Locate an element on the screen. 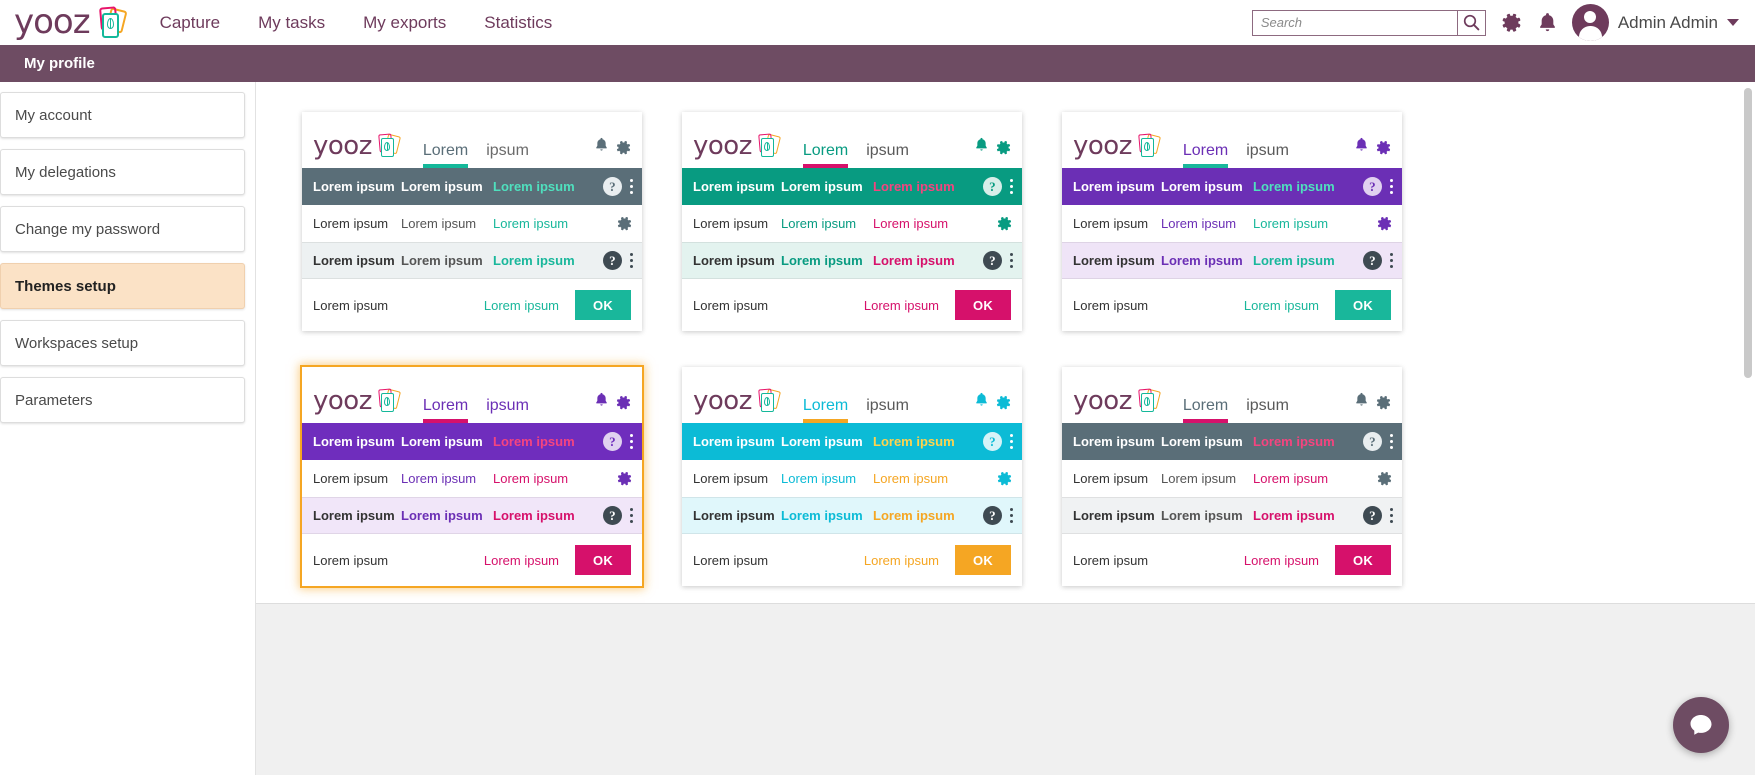 Image resolution: width=1755 pixels, height=775 pixels. yooz-logo: yooz is located at coordinates (72, 22).